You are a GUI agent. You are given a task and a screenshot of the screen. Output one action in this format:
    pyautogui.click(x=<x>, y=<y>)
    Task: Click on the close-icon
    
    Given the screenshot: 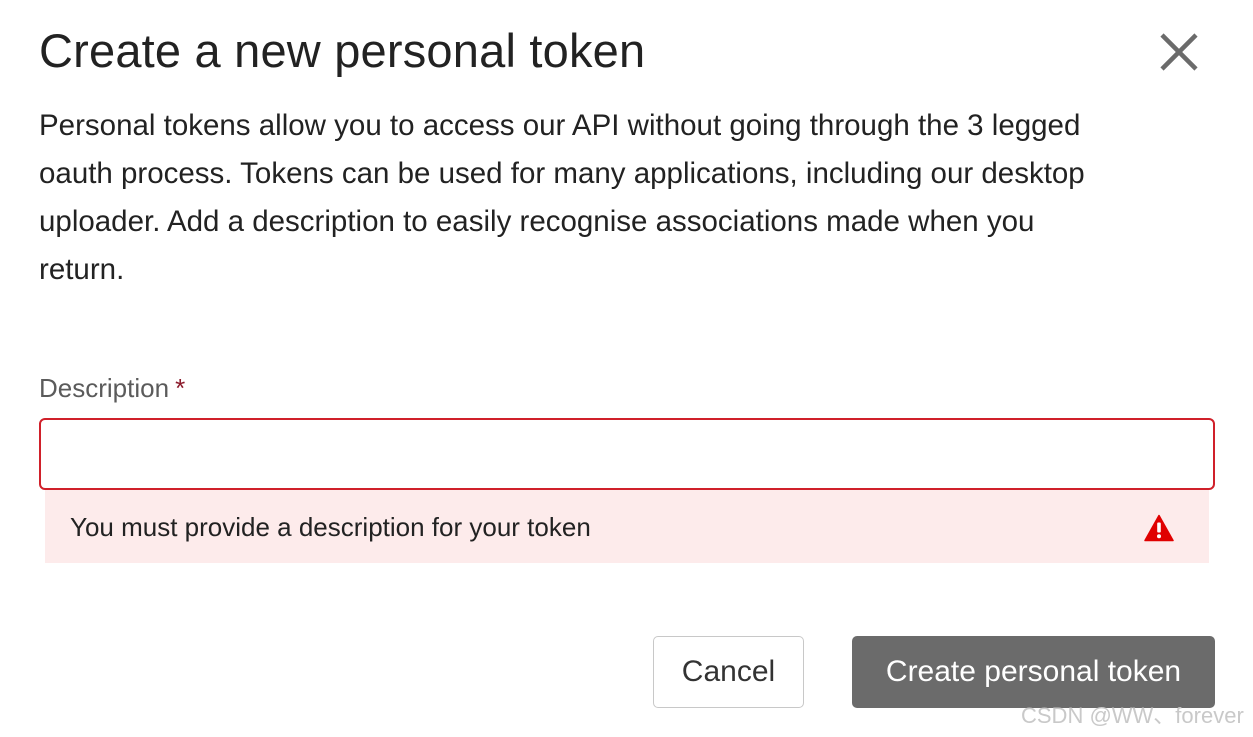 What is the action you would take?
    pyautogui.click(x=1179, y=52)
    